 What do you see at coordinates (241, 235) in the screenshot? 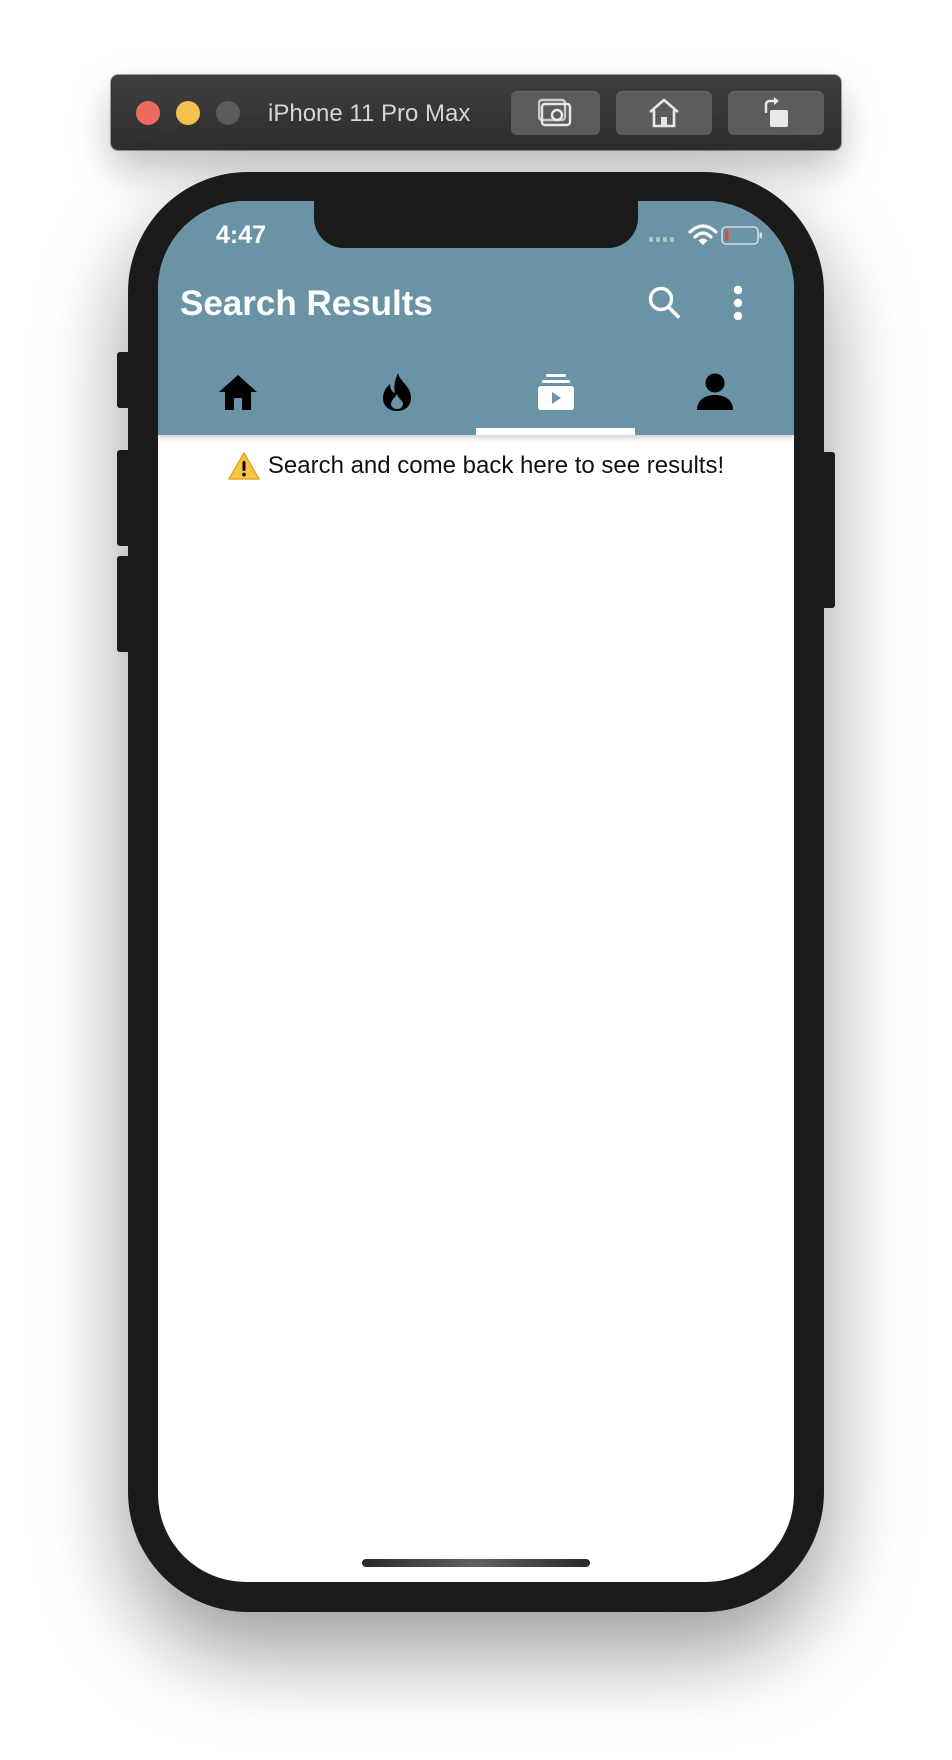
I see `status-time: 4:47` at bounding box center [241, 235].